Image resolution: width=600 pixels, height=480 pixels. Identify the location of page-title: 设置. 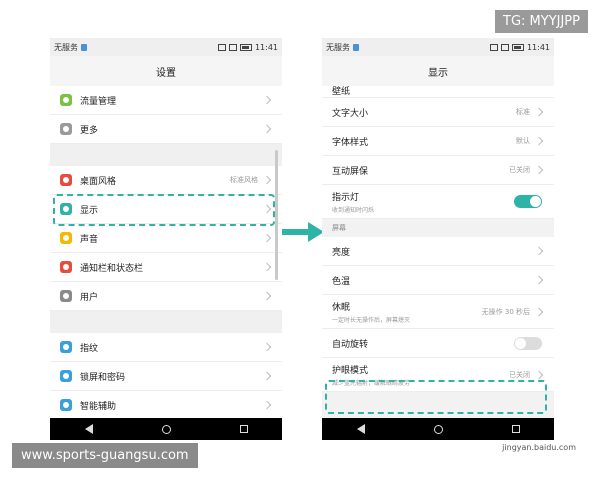
(166, 71).